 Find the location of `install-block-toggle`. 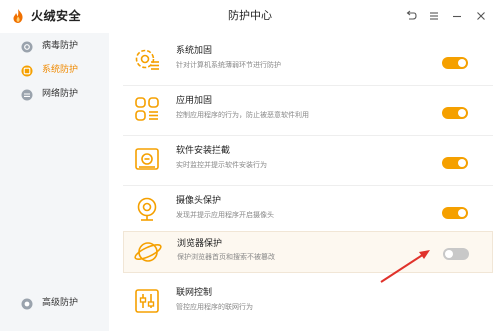

install-block-toggle is located at coordinates (455, 163).